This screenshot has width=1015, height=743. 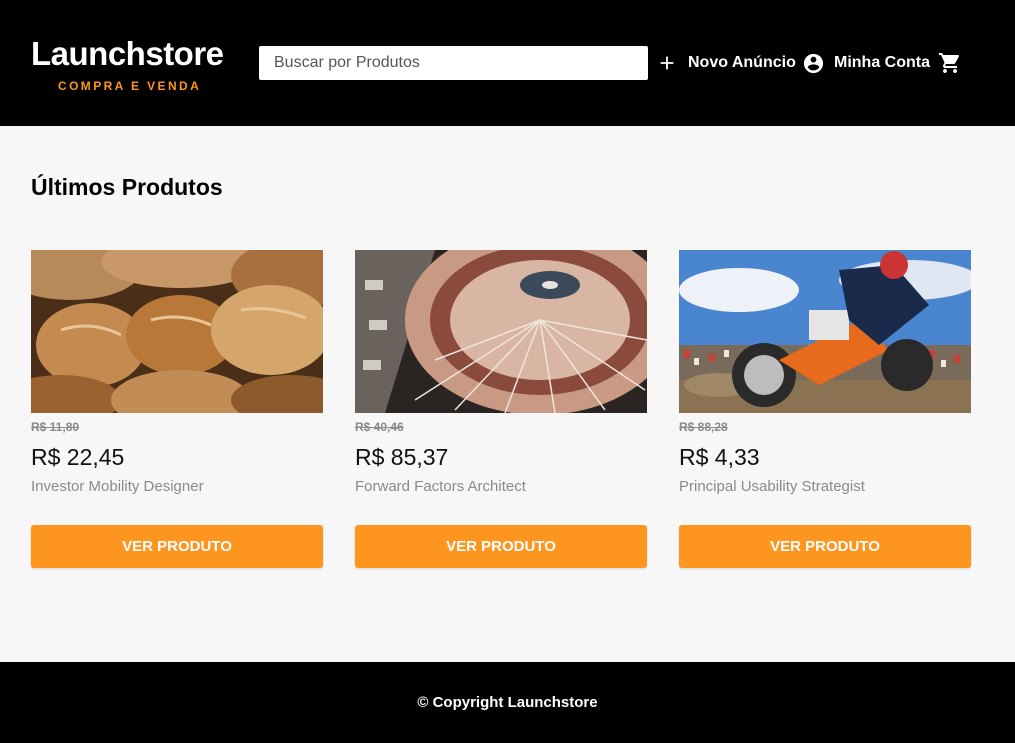 I want to click on new-ad-link: Novo Anúncio, so click(x=726, y=63).